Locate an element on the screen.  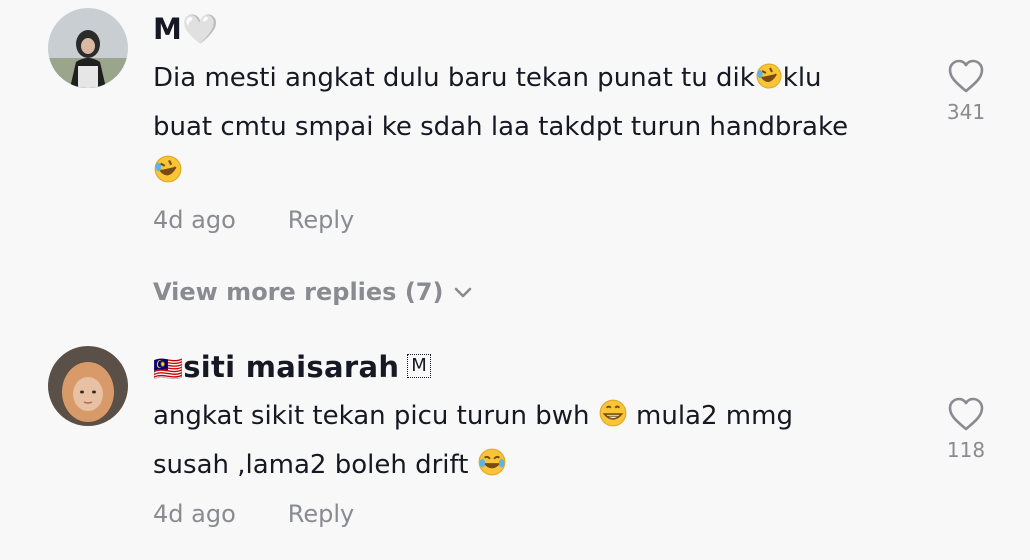
comment-text-line2: susah ,lama2 boleh drift is located at coordinates (311, 465).